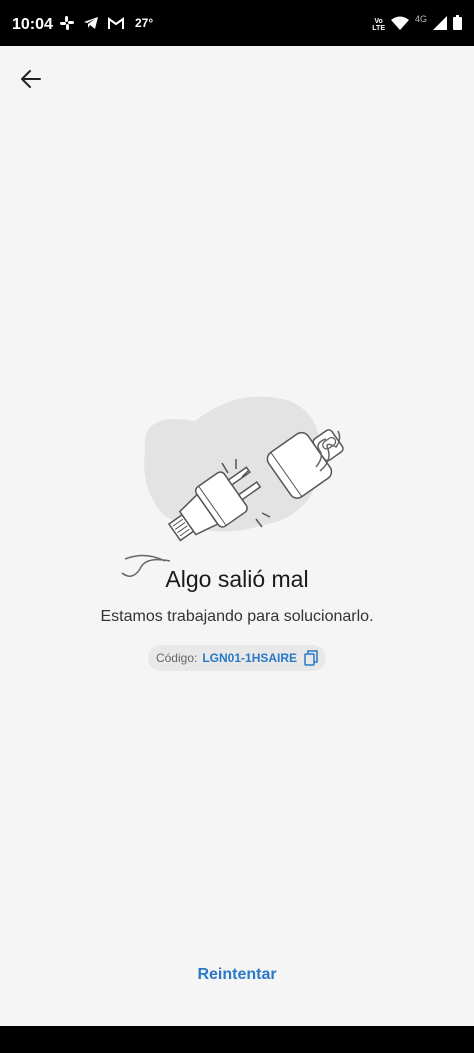 The height and width of the screenshot is (1053, 474). I want to click on error-code-value: LGN01-1HSAIRE, so click(250, 658).